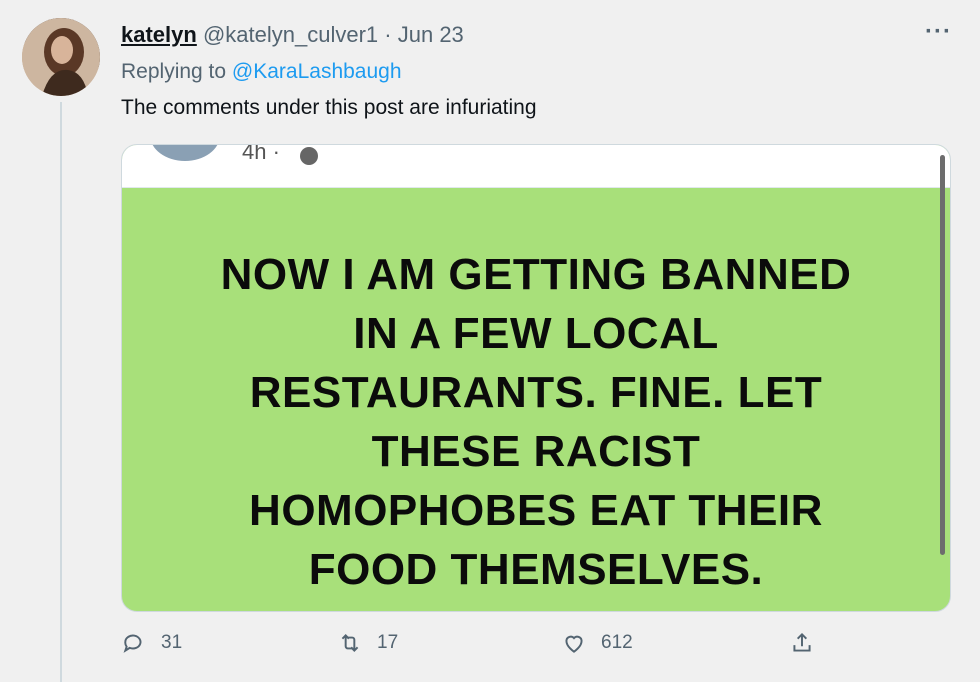 Image resolution: width=980 pixels, height=682 pixels. I want to click on reply-button: 31, so click(151, 643).